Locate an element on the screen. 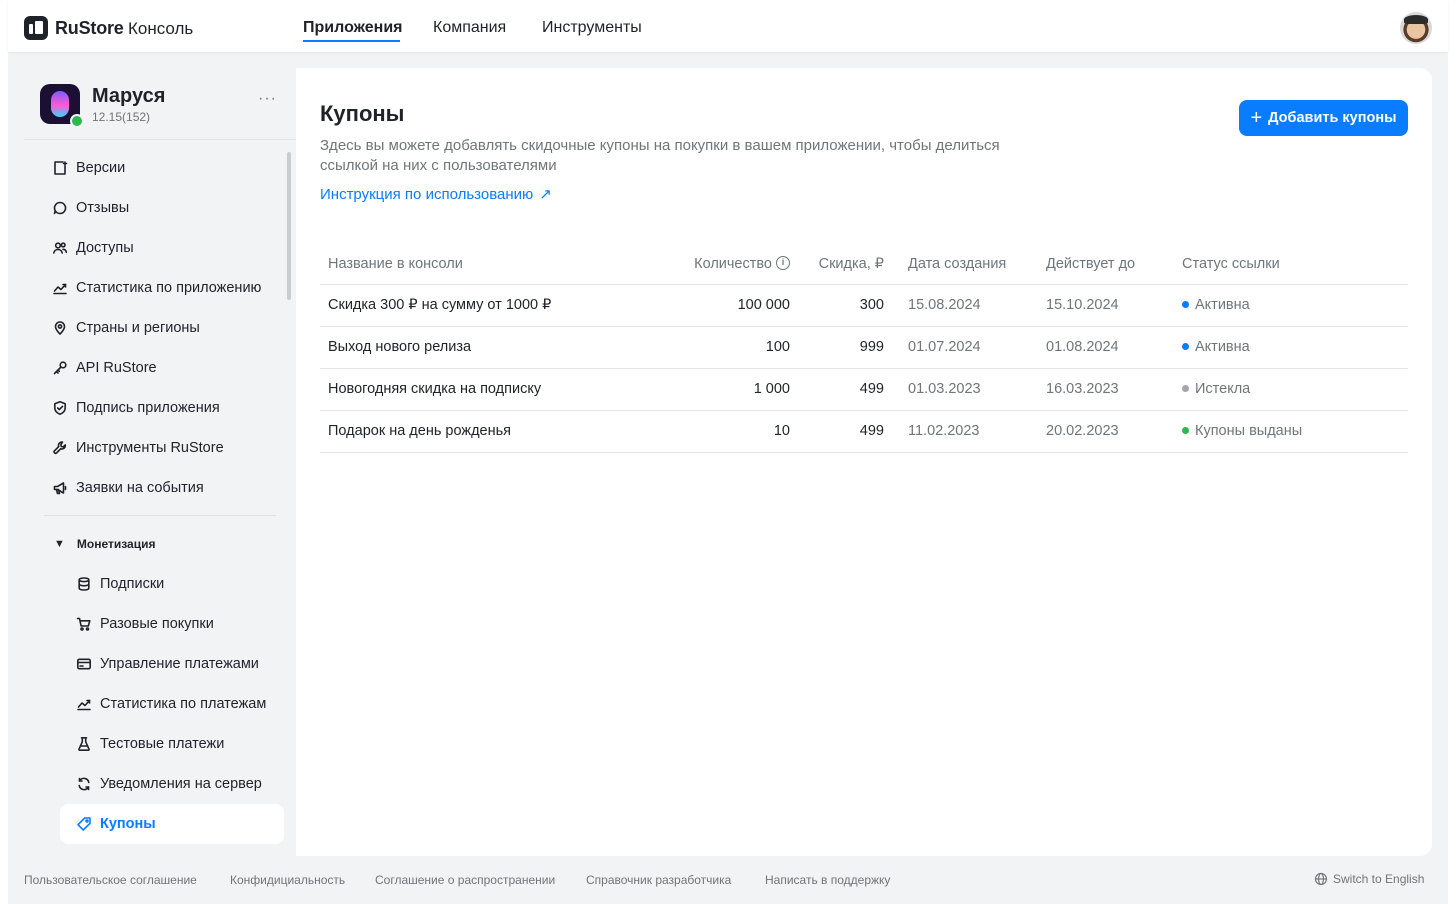  column-header-created: Дата создания is located at coordinates (965, 264).